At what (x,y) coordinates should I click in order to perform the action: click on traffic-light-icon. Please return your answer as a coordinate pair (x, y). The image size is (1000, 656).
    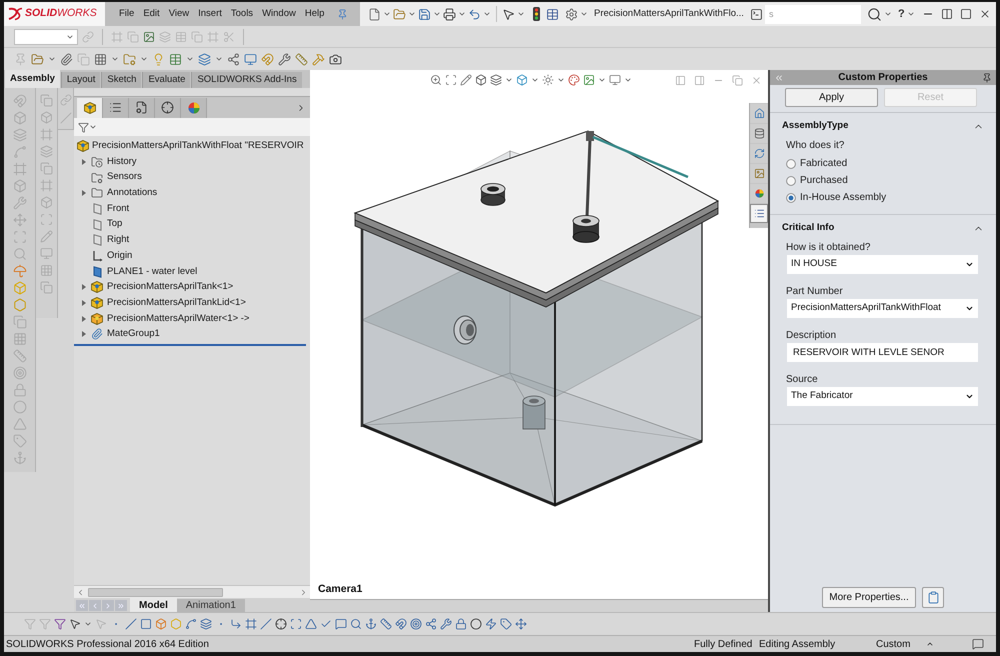
    Looking at the image, I should click on (536, 14).